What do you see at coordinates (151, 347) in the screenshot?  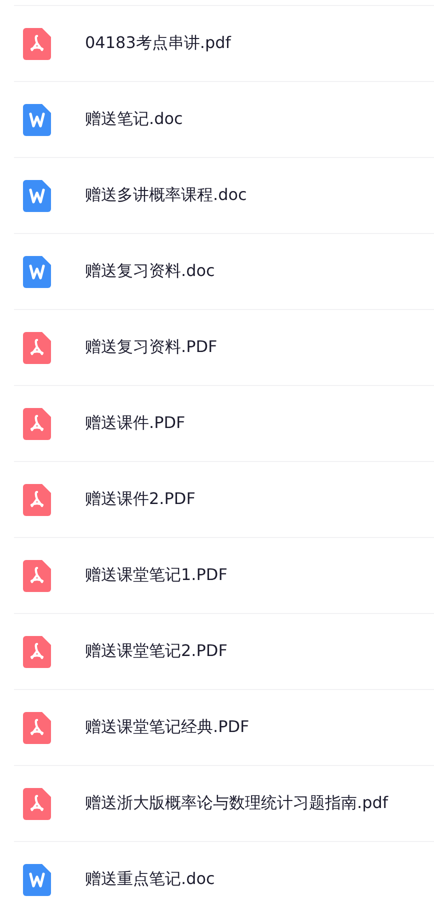 I see `file-name: 赠送复习资料.PDF` at bounding box center [151, 347].